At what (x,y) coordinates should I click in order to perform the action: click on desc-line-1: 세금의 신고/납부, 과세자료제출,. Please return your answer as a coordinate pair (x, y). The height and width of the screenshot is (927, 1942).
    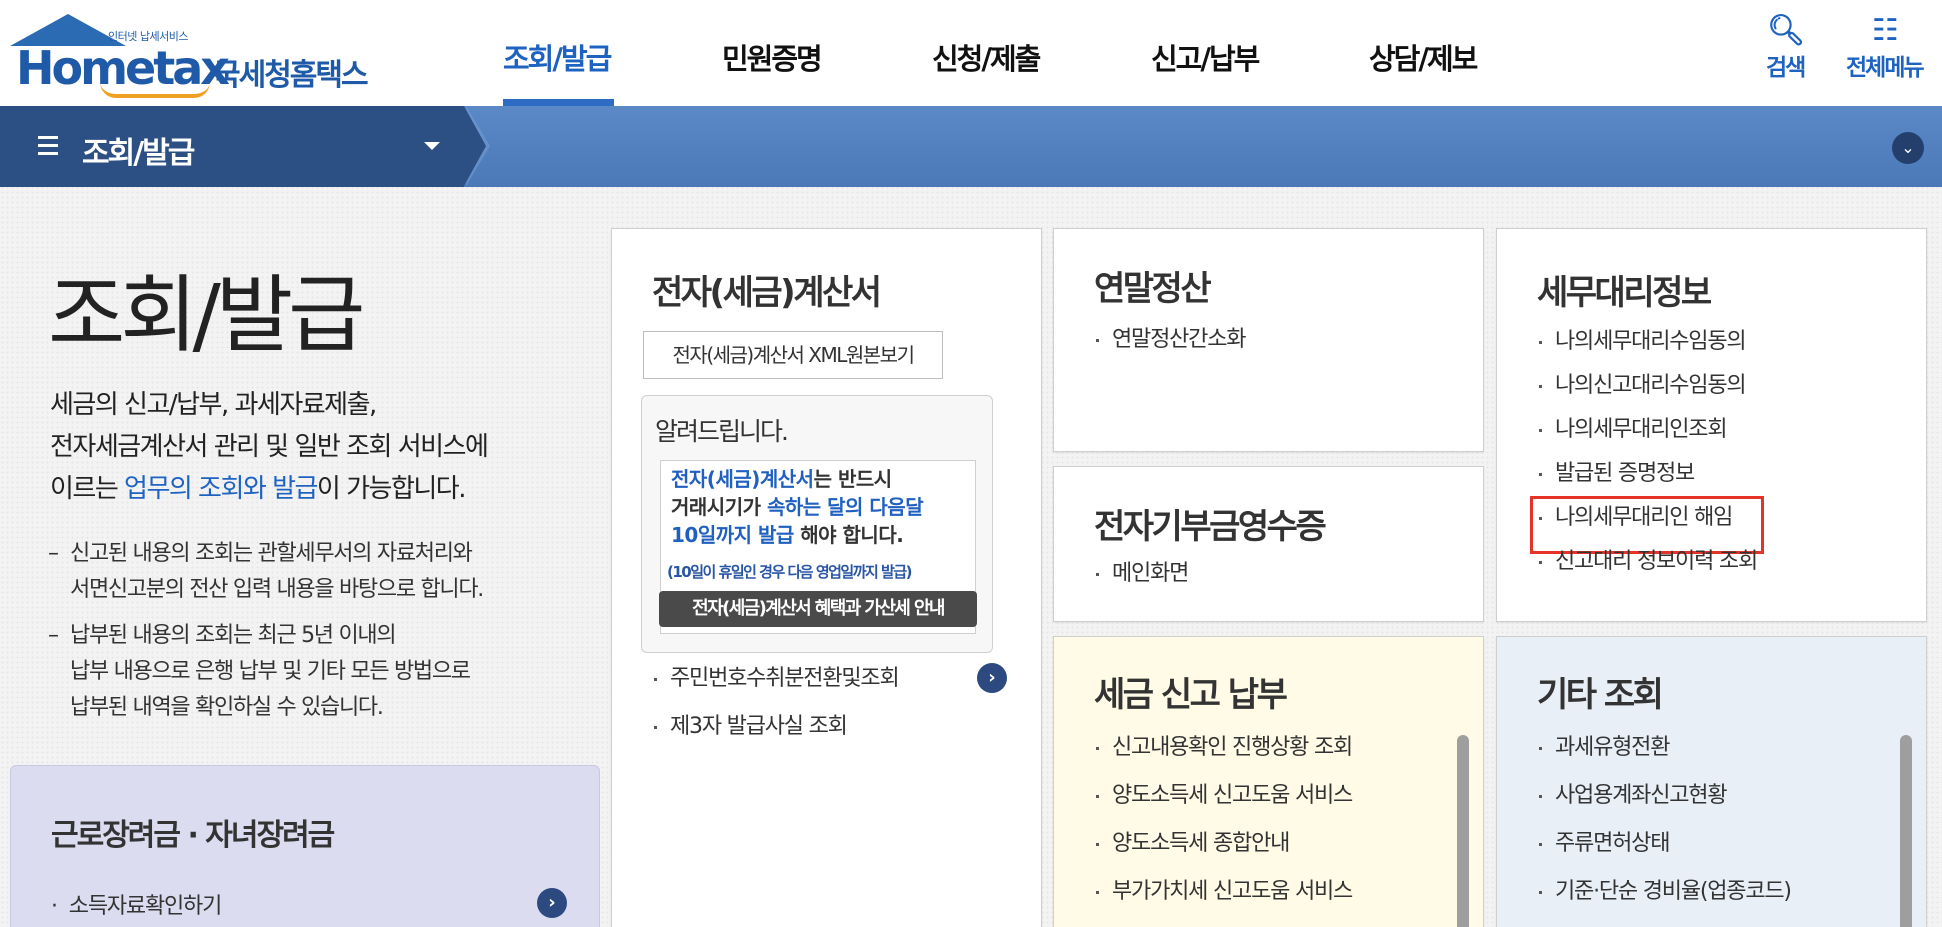
    Looking at the image, I should click on (213, 405).